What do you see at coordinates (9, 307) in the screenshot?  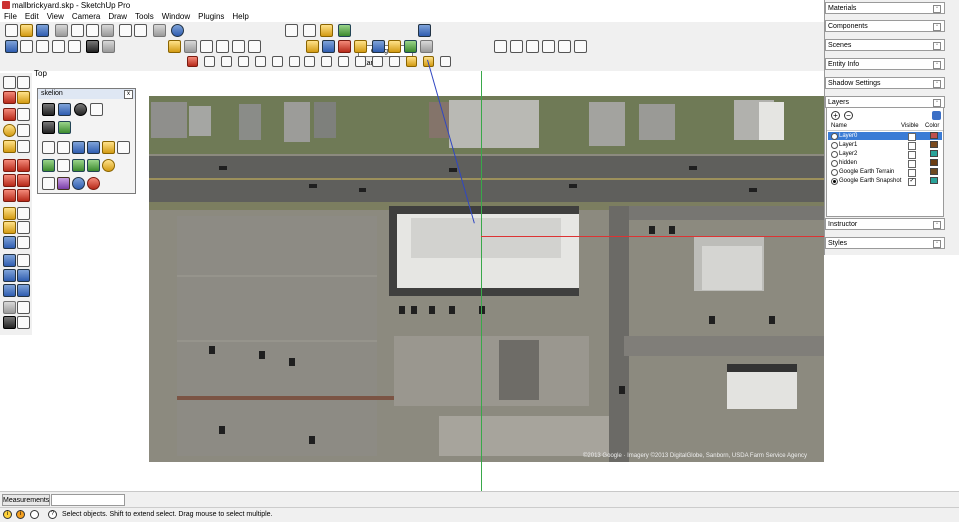 I see `position-camera-left-icon` at bounding box center [9, 307].